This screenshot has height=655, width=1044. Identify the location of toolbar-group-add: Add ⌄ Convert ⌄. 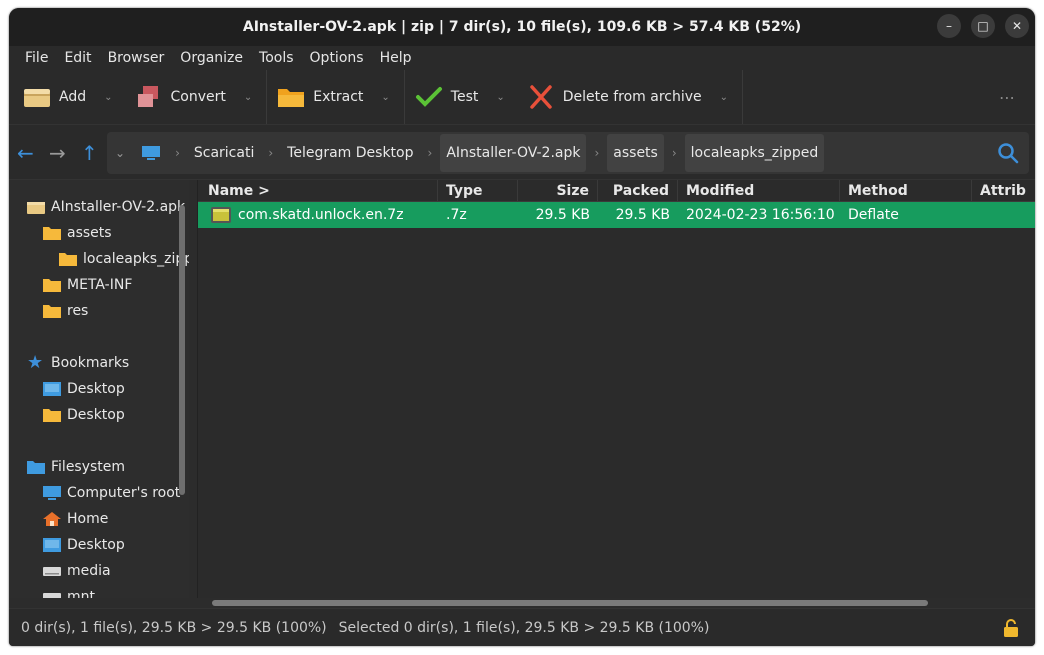
(143, 97).